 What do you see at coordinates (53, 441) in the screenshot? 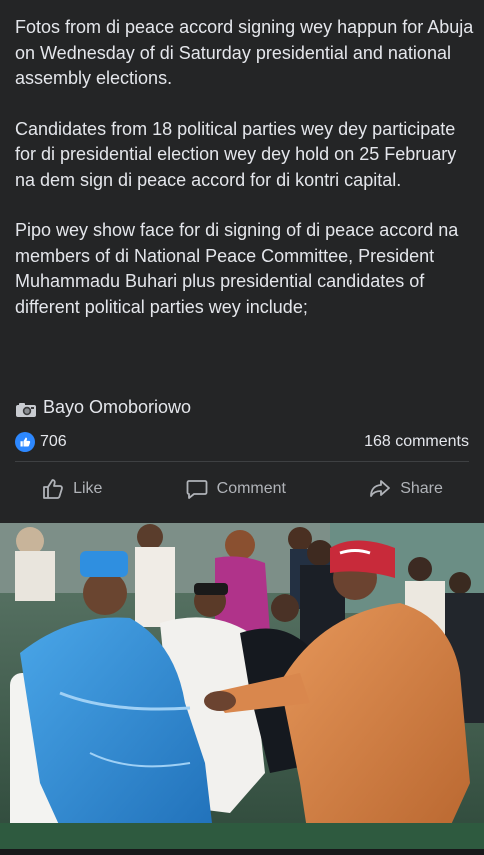
I see `likes-number: 706` at bounding box center [53, 441].